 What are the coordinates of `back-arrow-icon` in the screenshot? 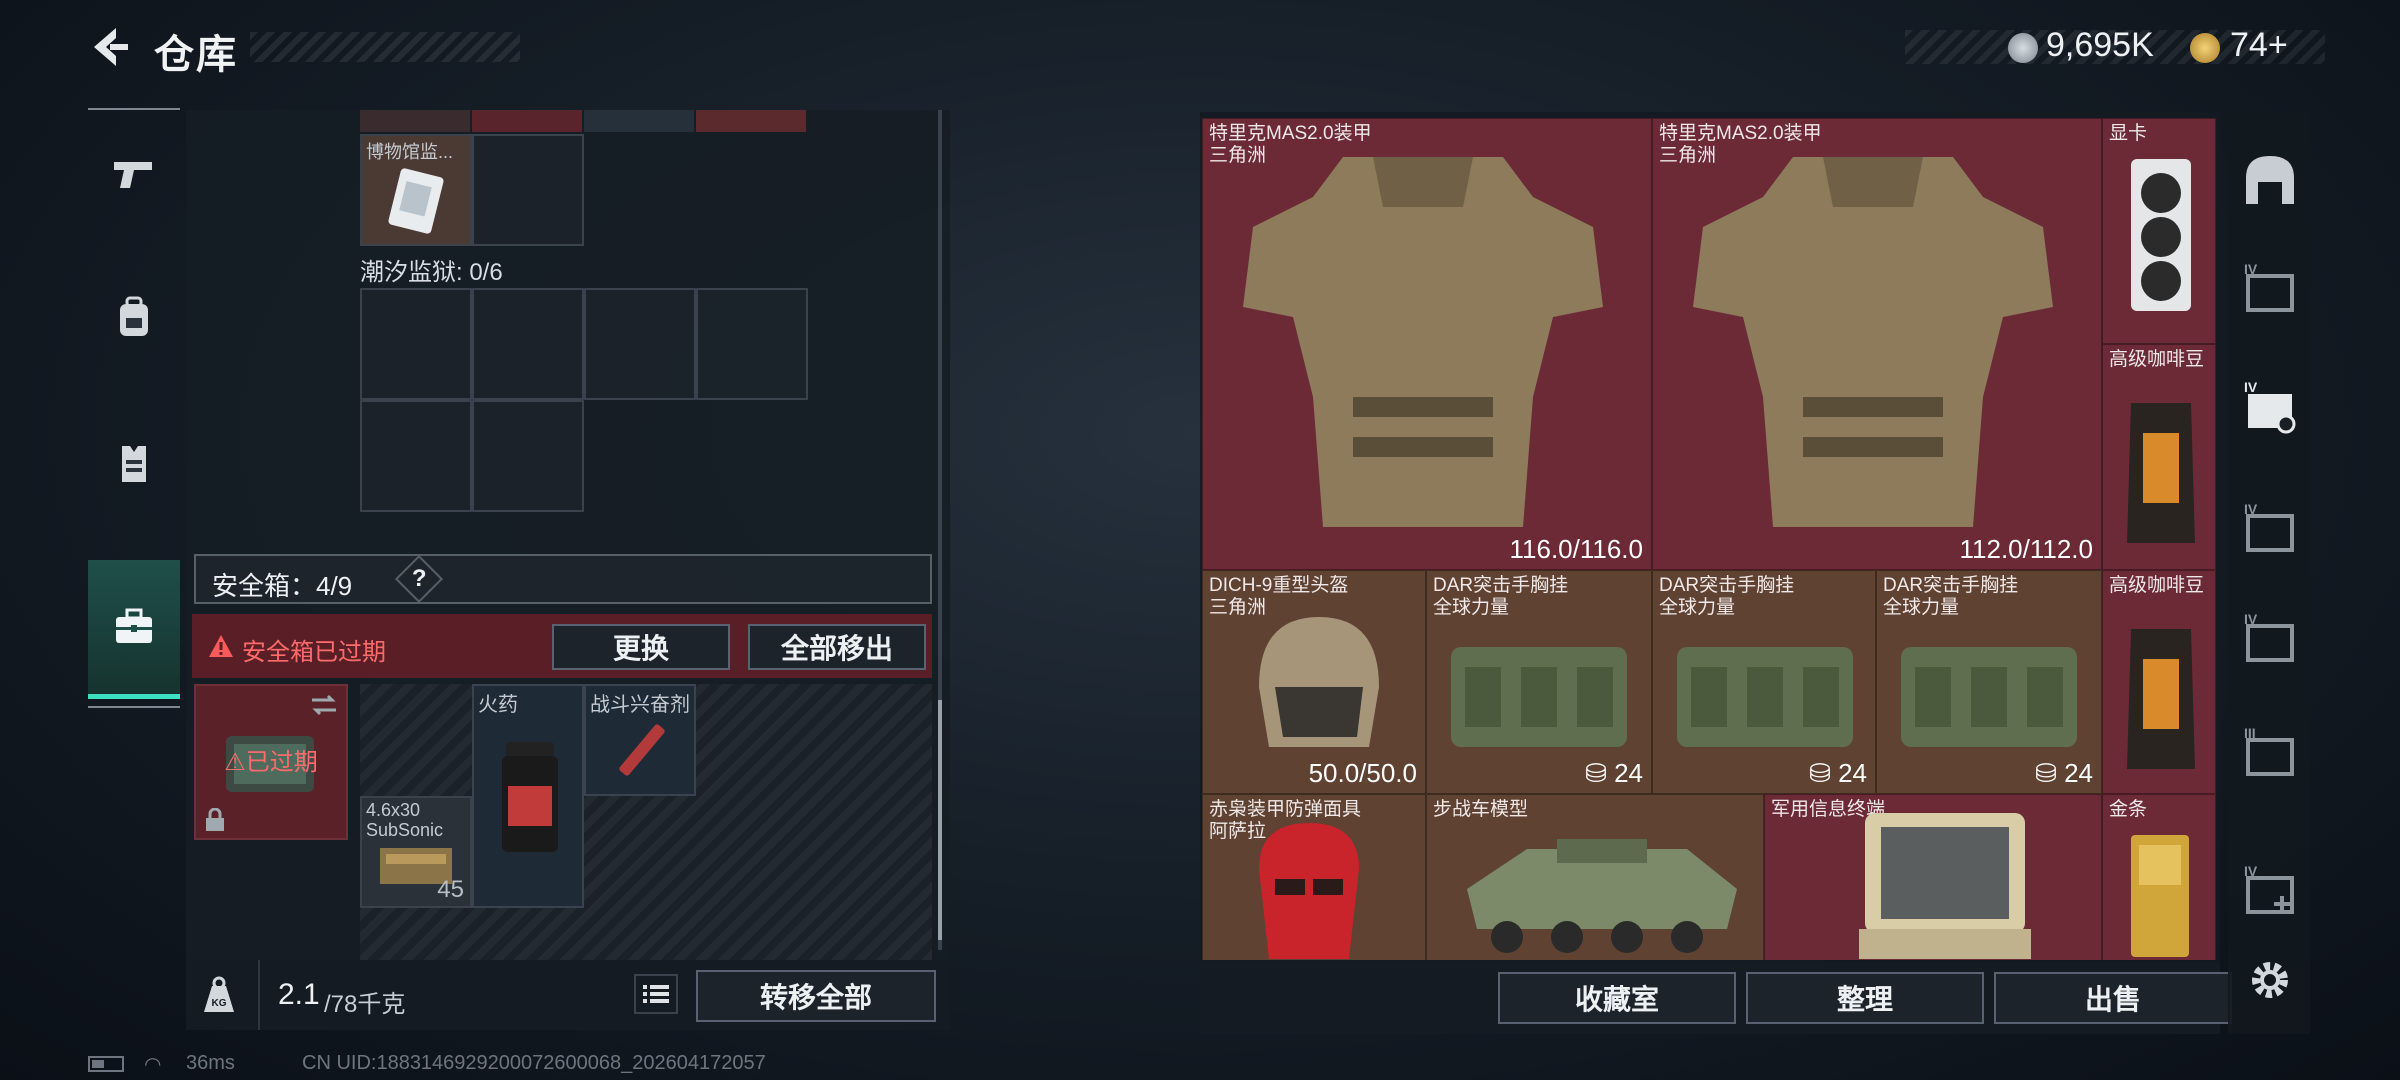 It's located at (109, 47).